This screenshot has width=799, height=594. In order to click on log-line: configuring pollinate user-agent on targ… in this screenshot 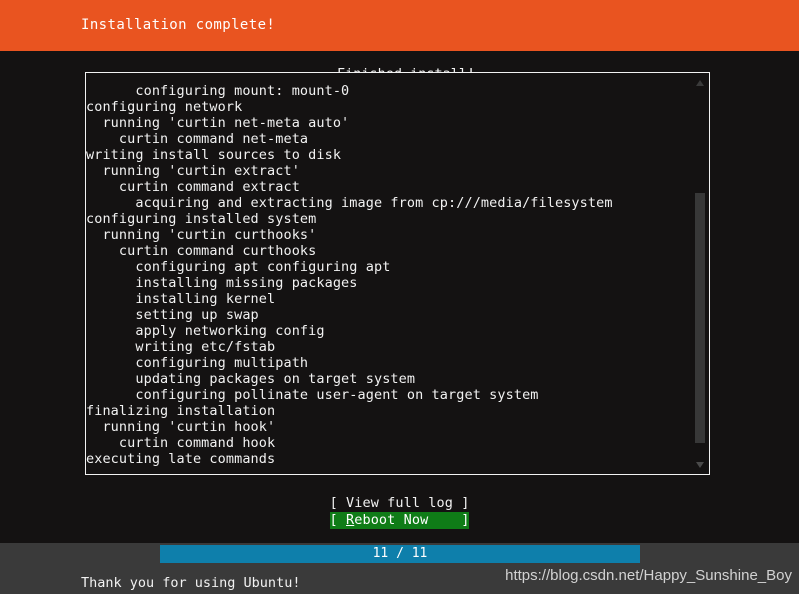, I will do `click(312, 395)`.